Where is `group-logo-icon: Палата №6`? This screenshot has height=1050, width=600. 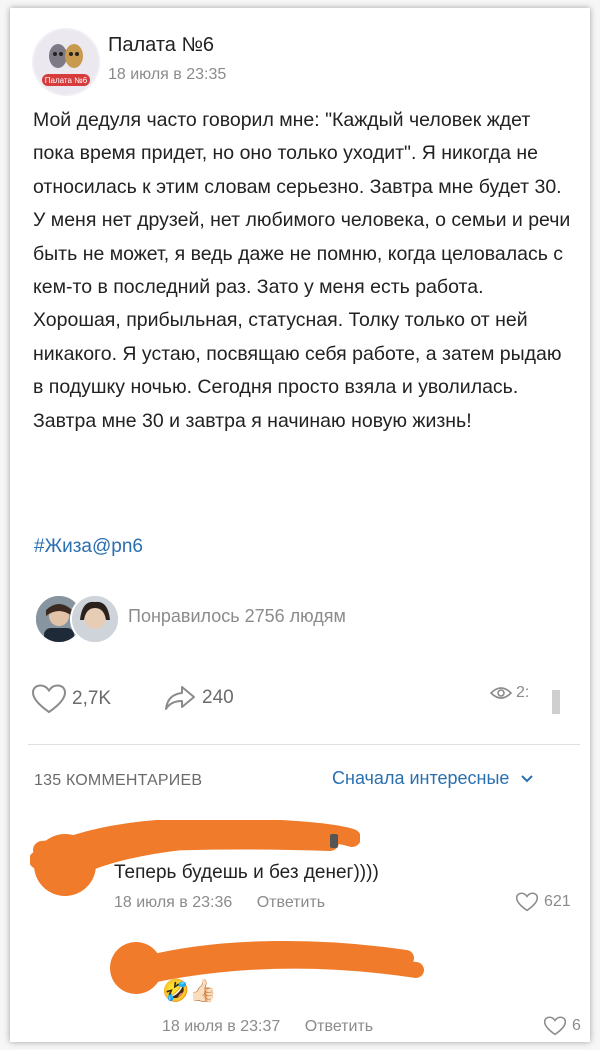 group-logo-icon: Палата №6 is located at coordinates (66, 62).